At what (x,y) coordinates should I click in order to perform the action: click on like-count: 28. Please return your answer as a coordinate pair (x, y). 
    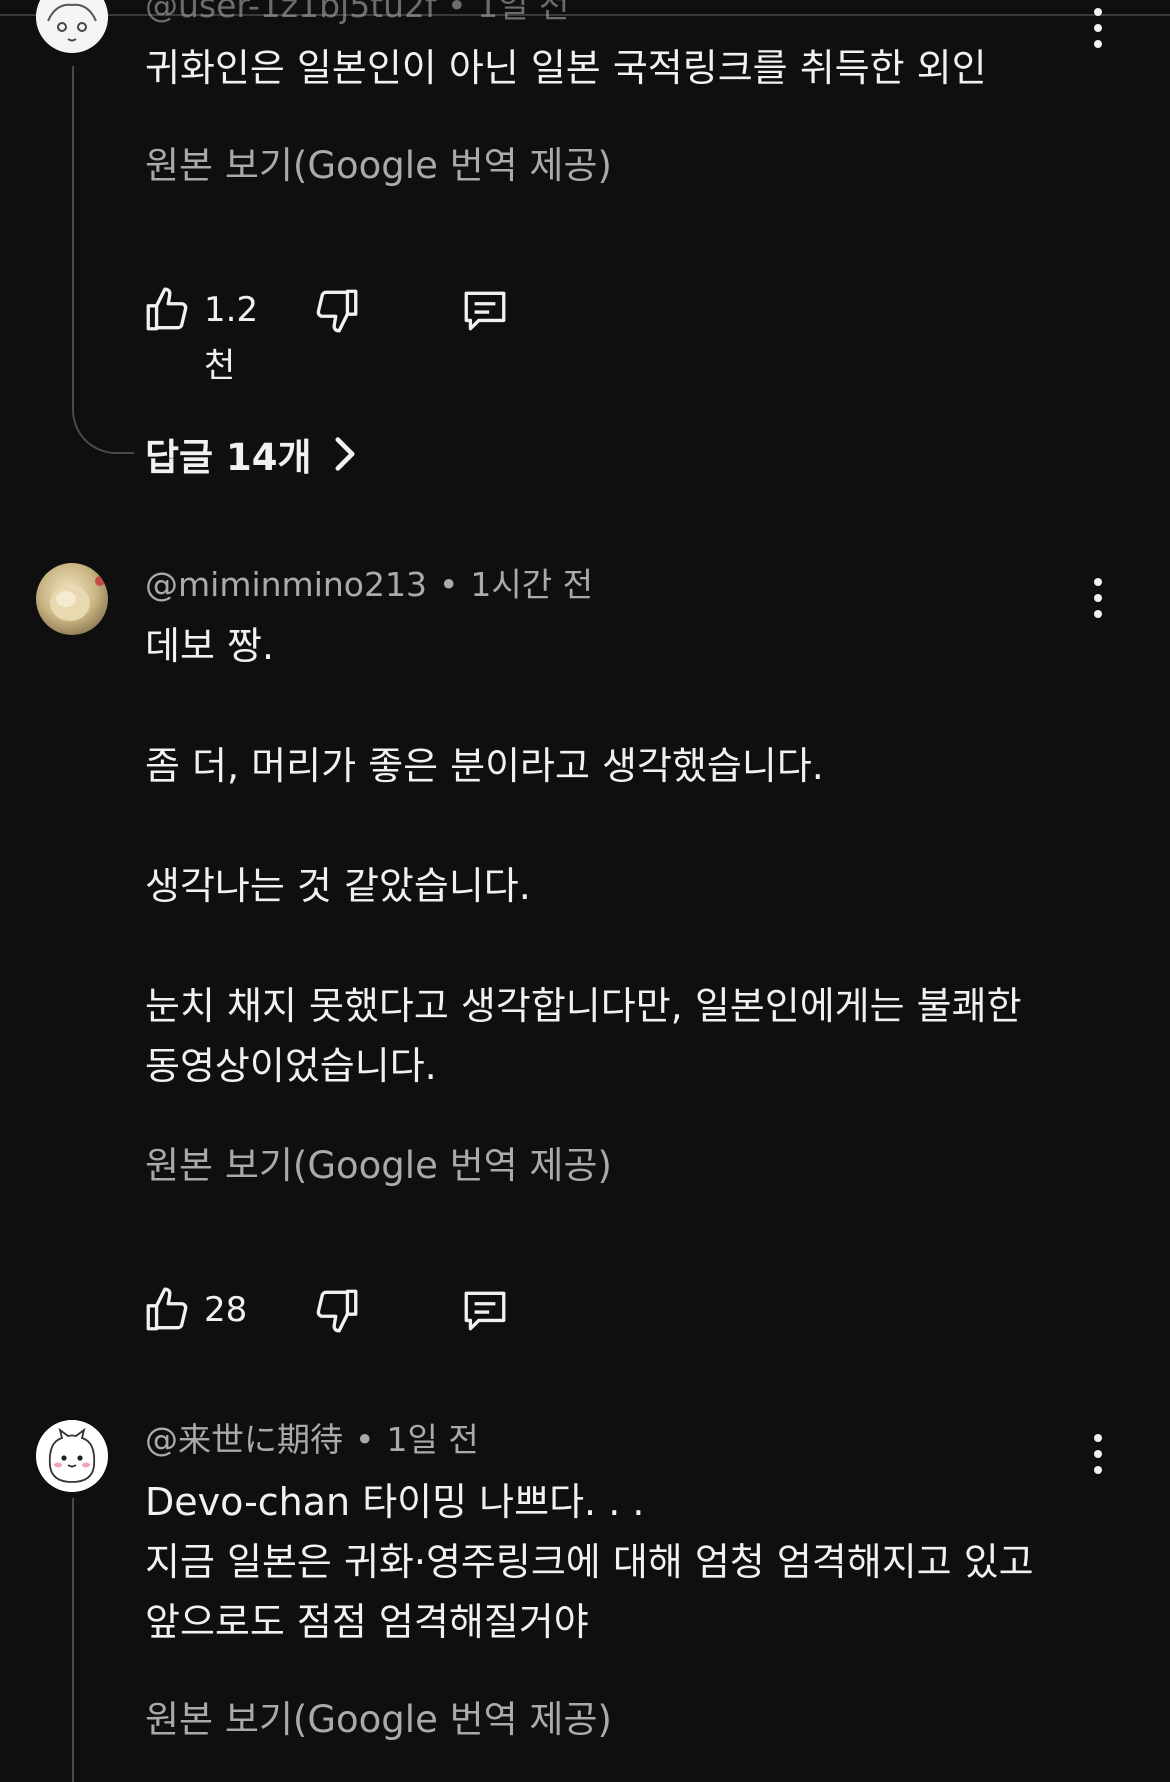
    Looking at the image, I should click on (226, 1310).